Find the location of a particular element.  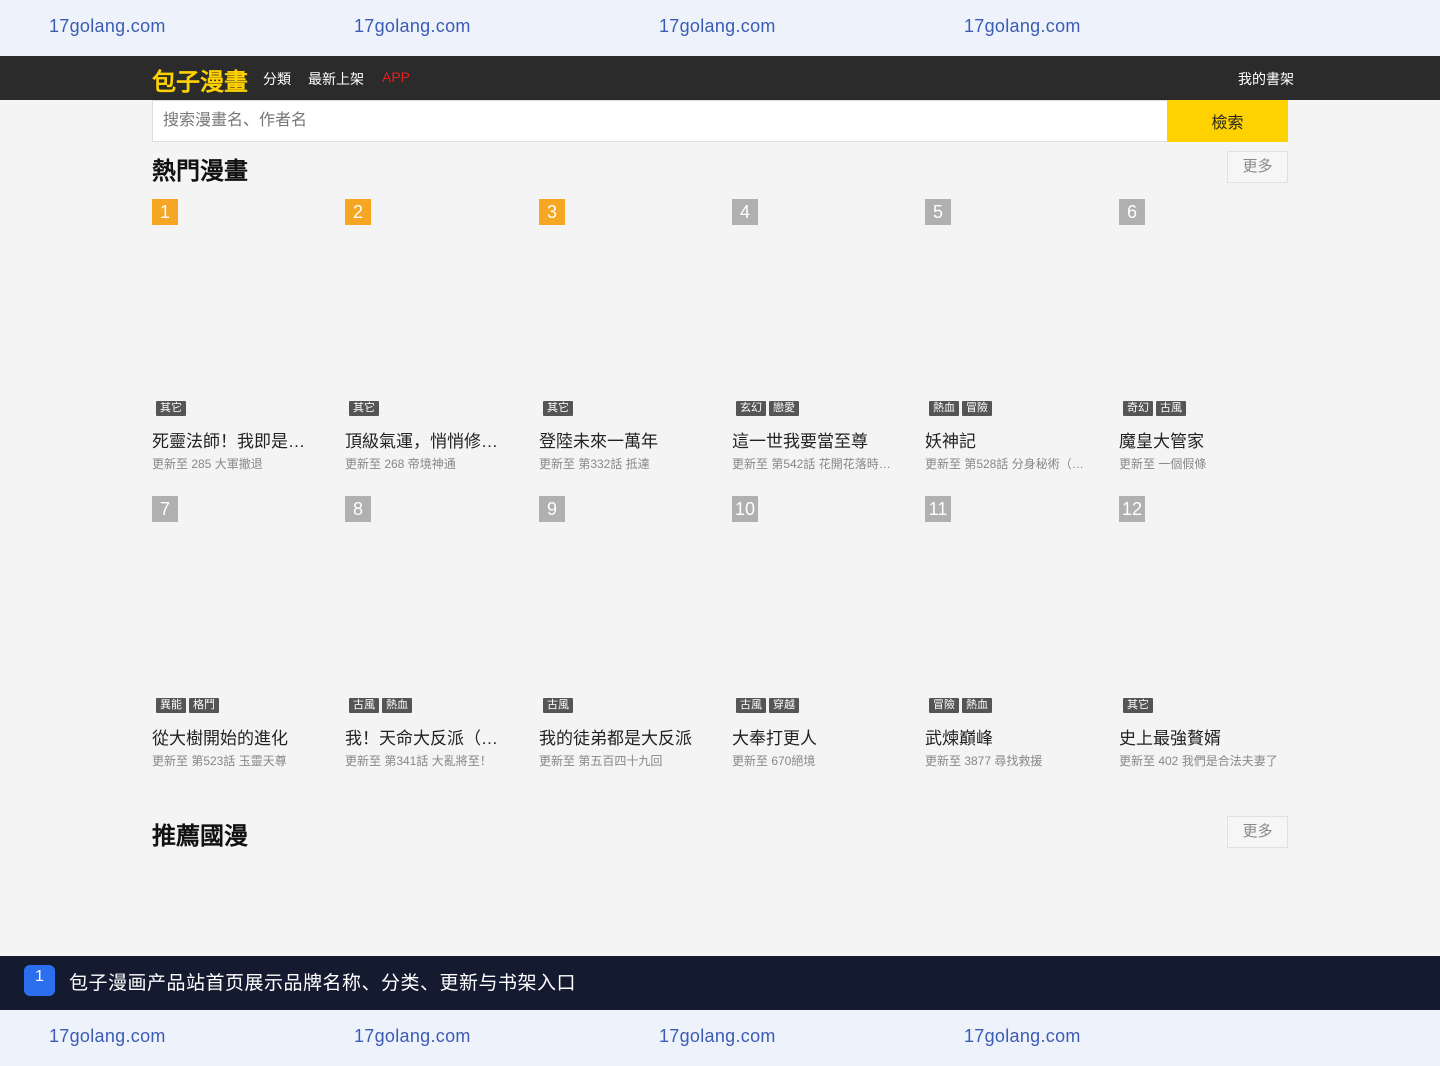

rank-badge: 12 is located at coordinates (1132, 509).